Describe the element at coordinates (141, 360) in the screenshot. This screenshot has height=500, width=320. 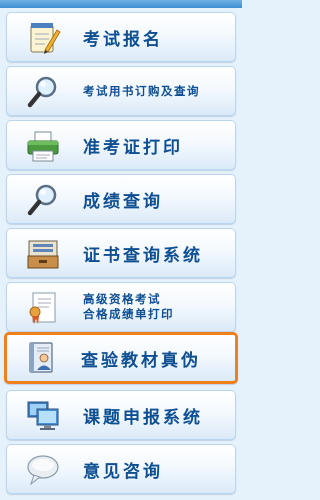
I see `menu-item-label: 查验教材真伪` at that location.